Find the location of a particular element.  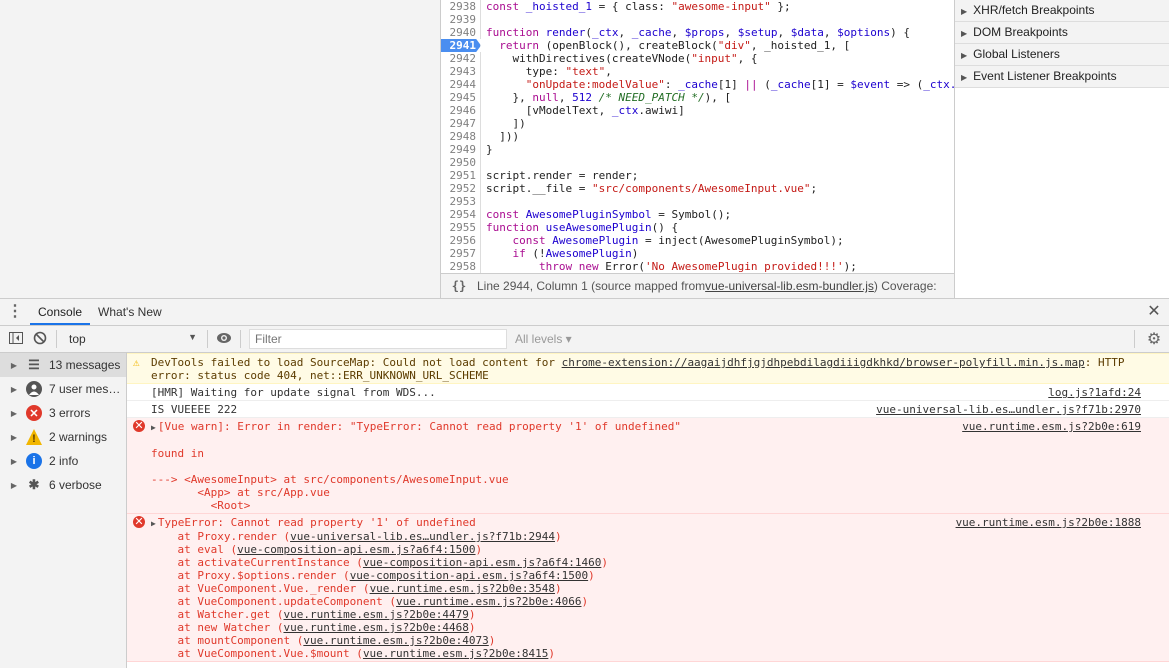

breakpoint-line-number: 2941 is located at coordinates (461, 45).